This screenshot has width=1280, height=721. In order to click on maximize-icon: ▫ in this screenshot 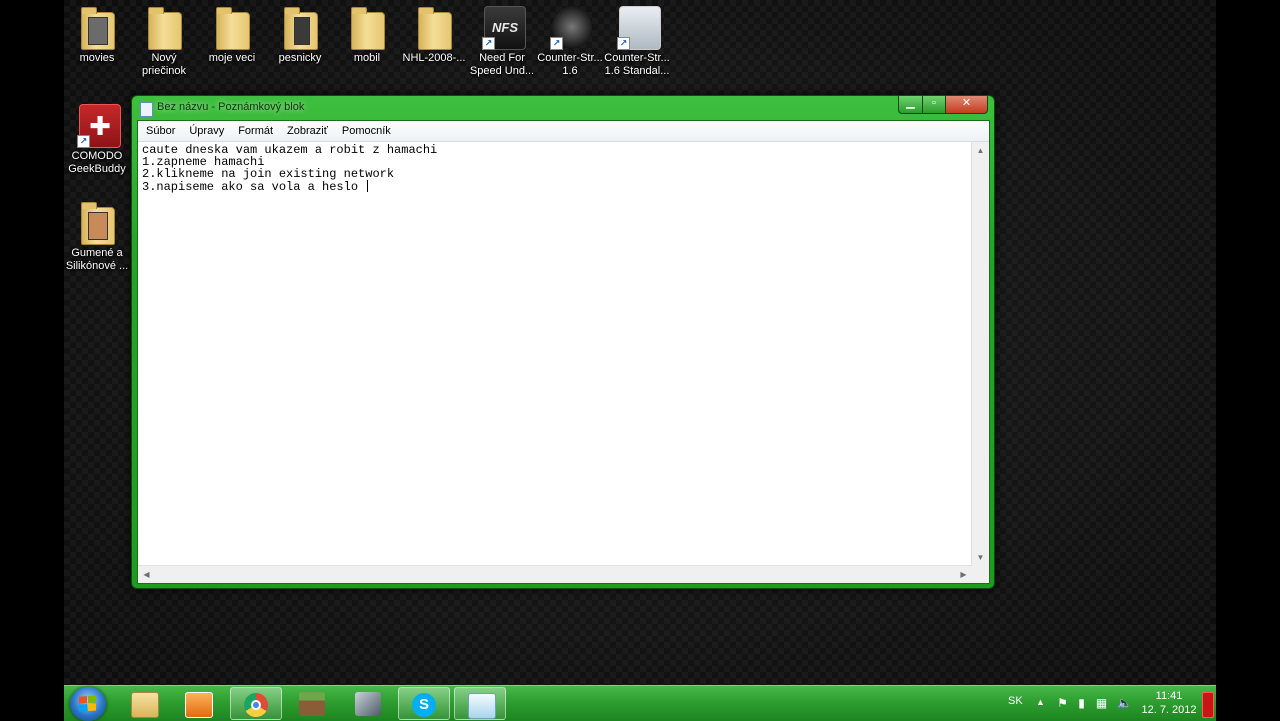, I will do `click(934, 103)`.